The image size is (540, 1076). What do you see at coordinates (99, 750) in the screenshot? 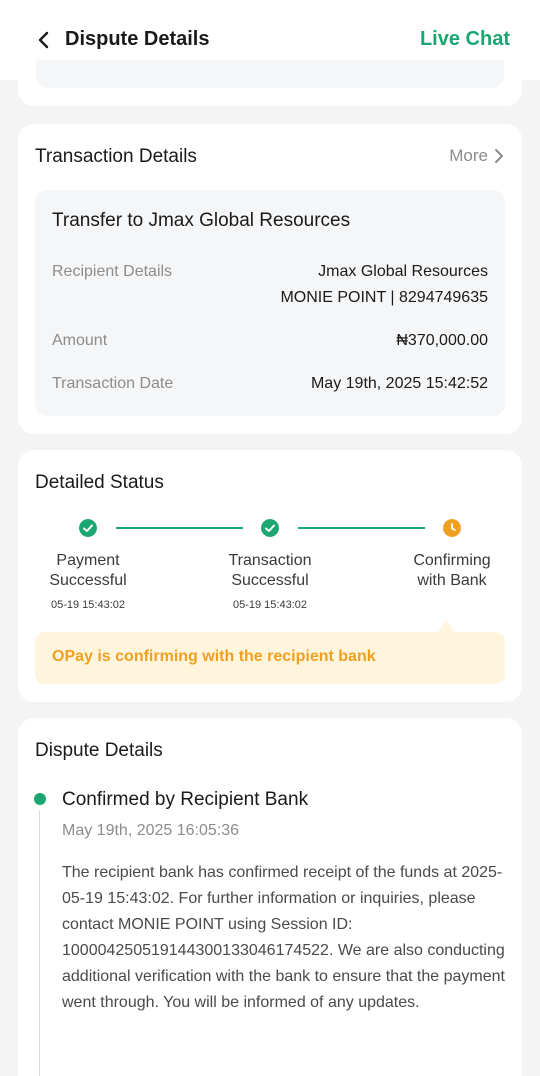
I see `dispute-details-title: Dispute Details` at bounding box center [99, 750].